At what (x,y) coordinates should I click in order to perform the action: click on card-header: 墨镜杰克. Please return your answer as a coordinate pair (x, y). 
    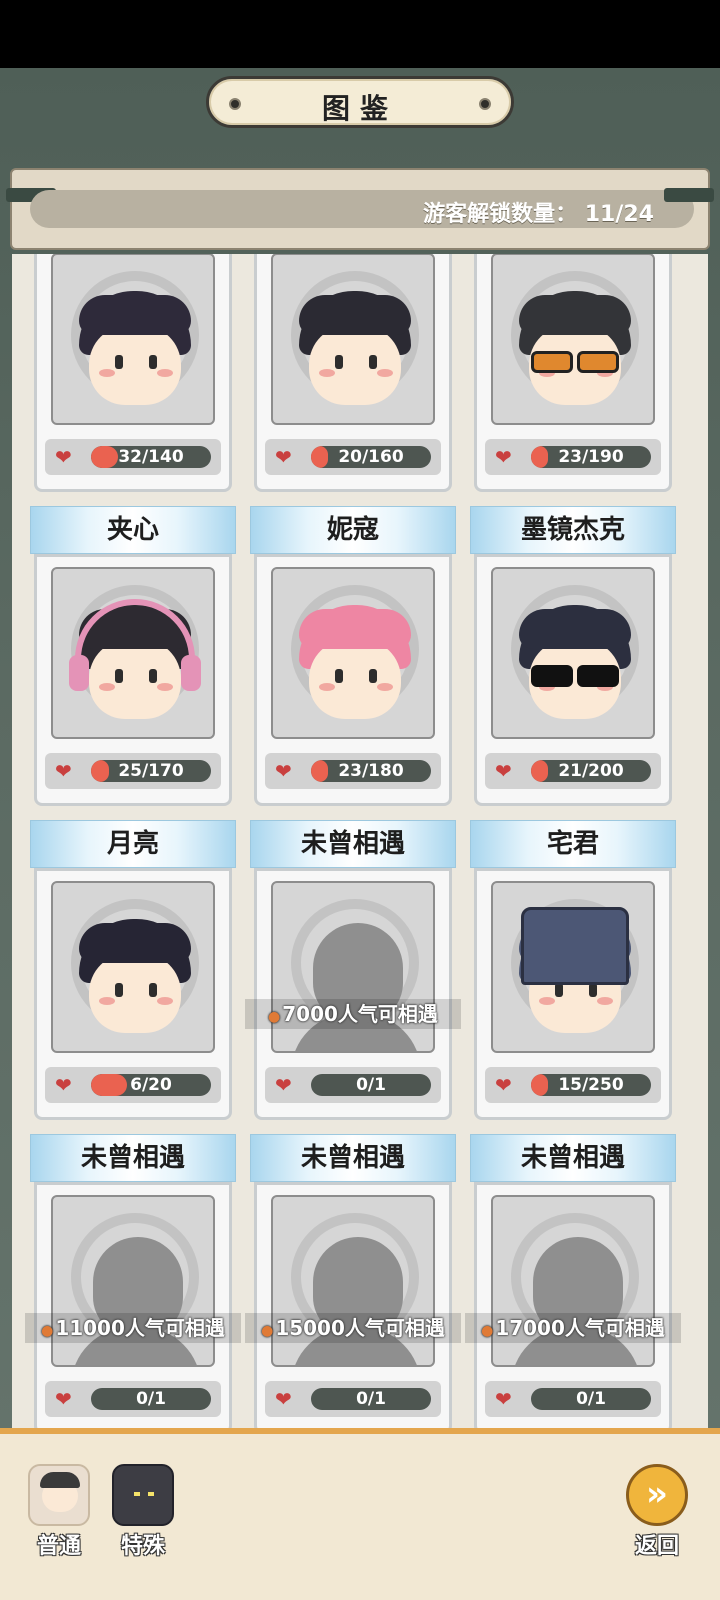
    Looking at the image, I should click on (573, 530).